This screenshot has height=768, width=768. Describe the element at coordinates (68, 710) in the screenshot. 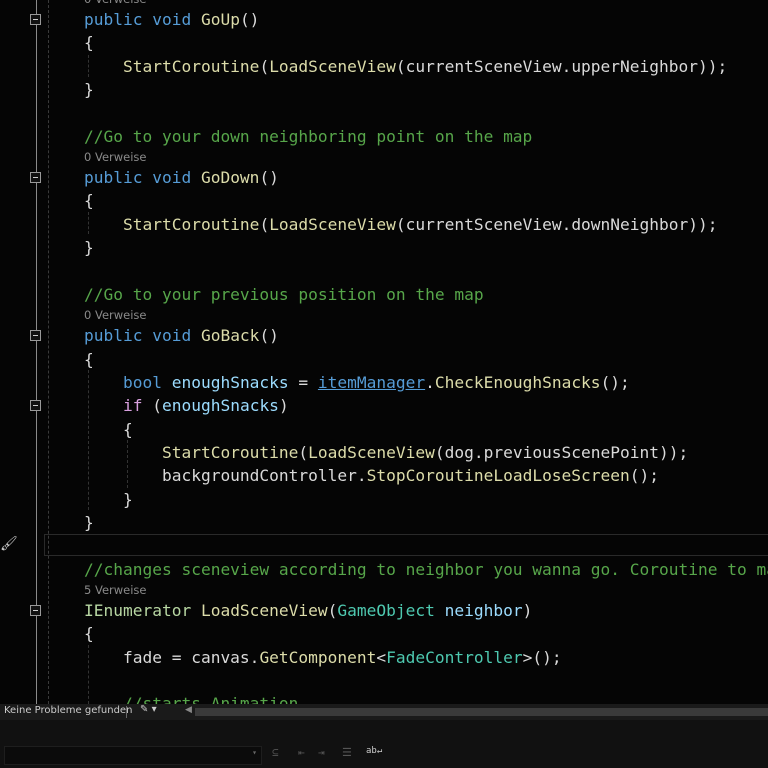

I see `problems-status: Keine Probleme gefunden` at that location.